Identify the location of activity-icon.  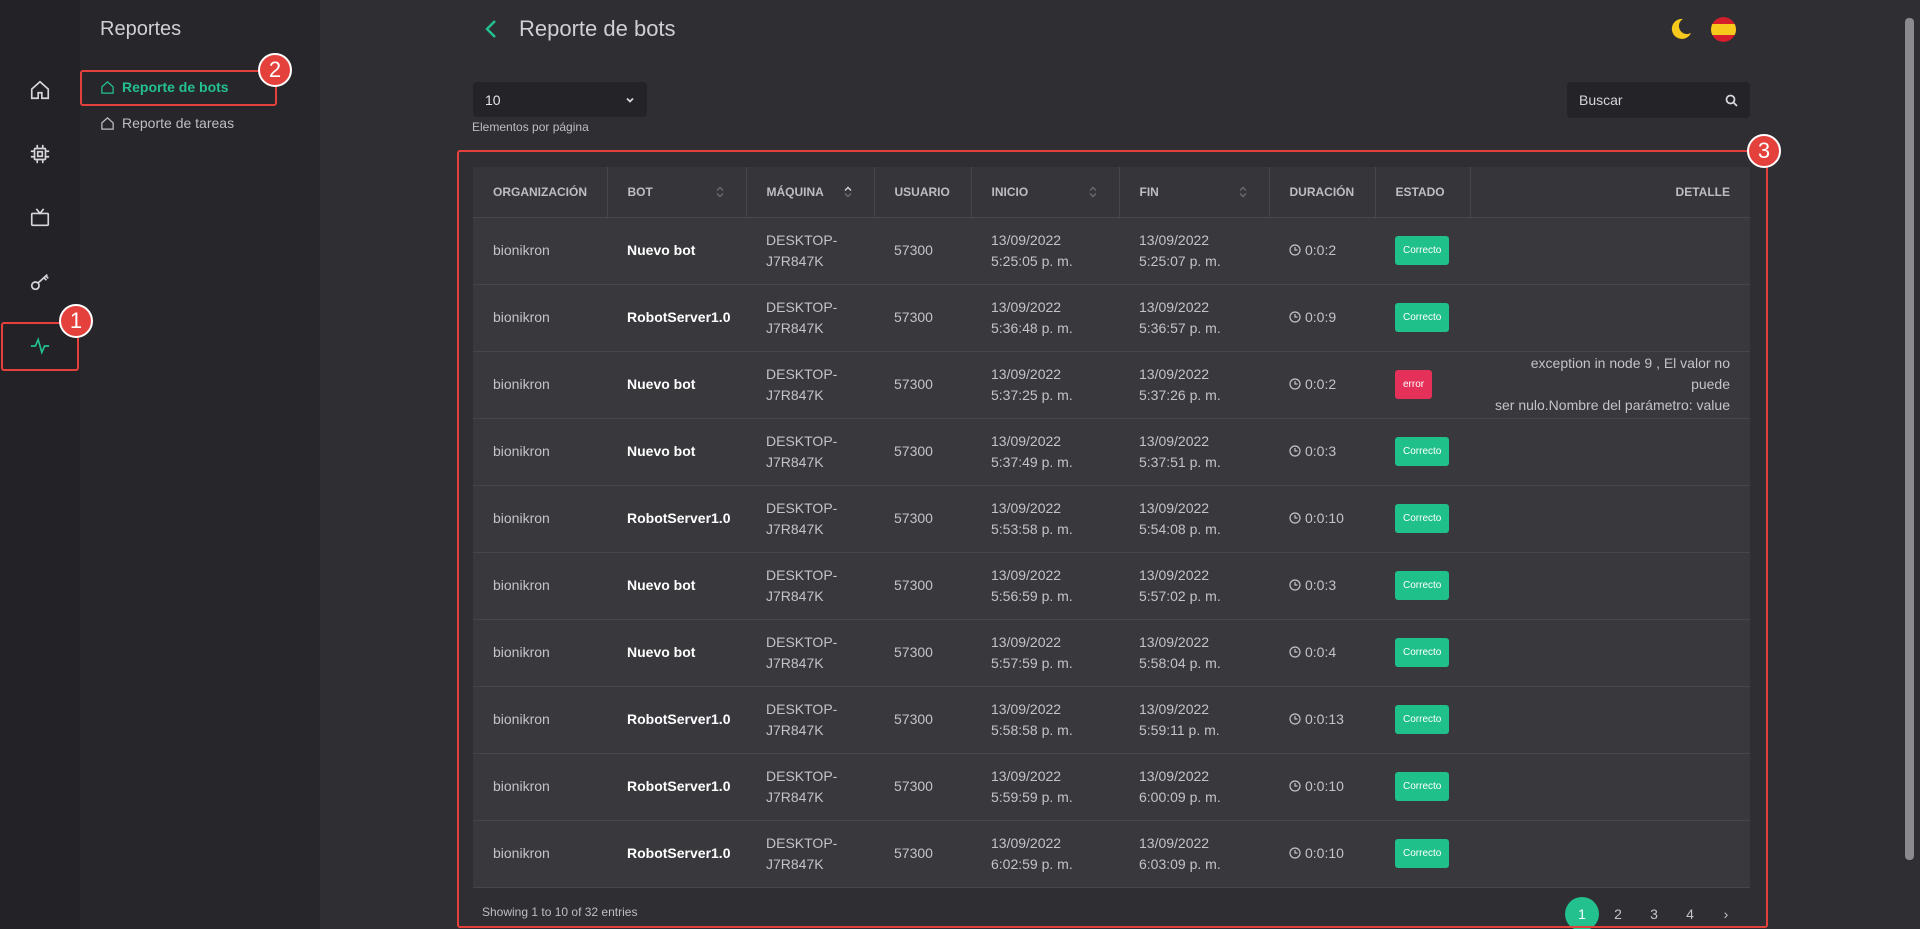
(40, 346).